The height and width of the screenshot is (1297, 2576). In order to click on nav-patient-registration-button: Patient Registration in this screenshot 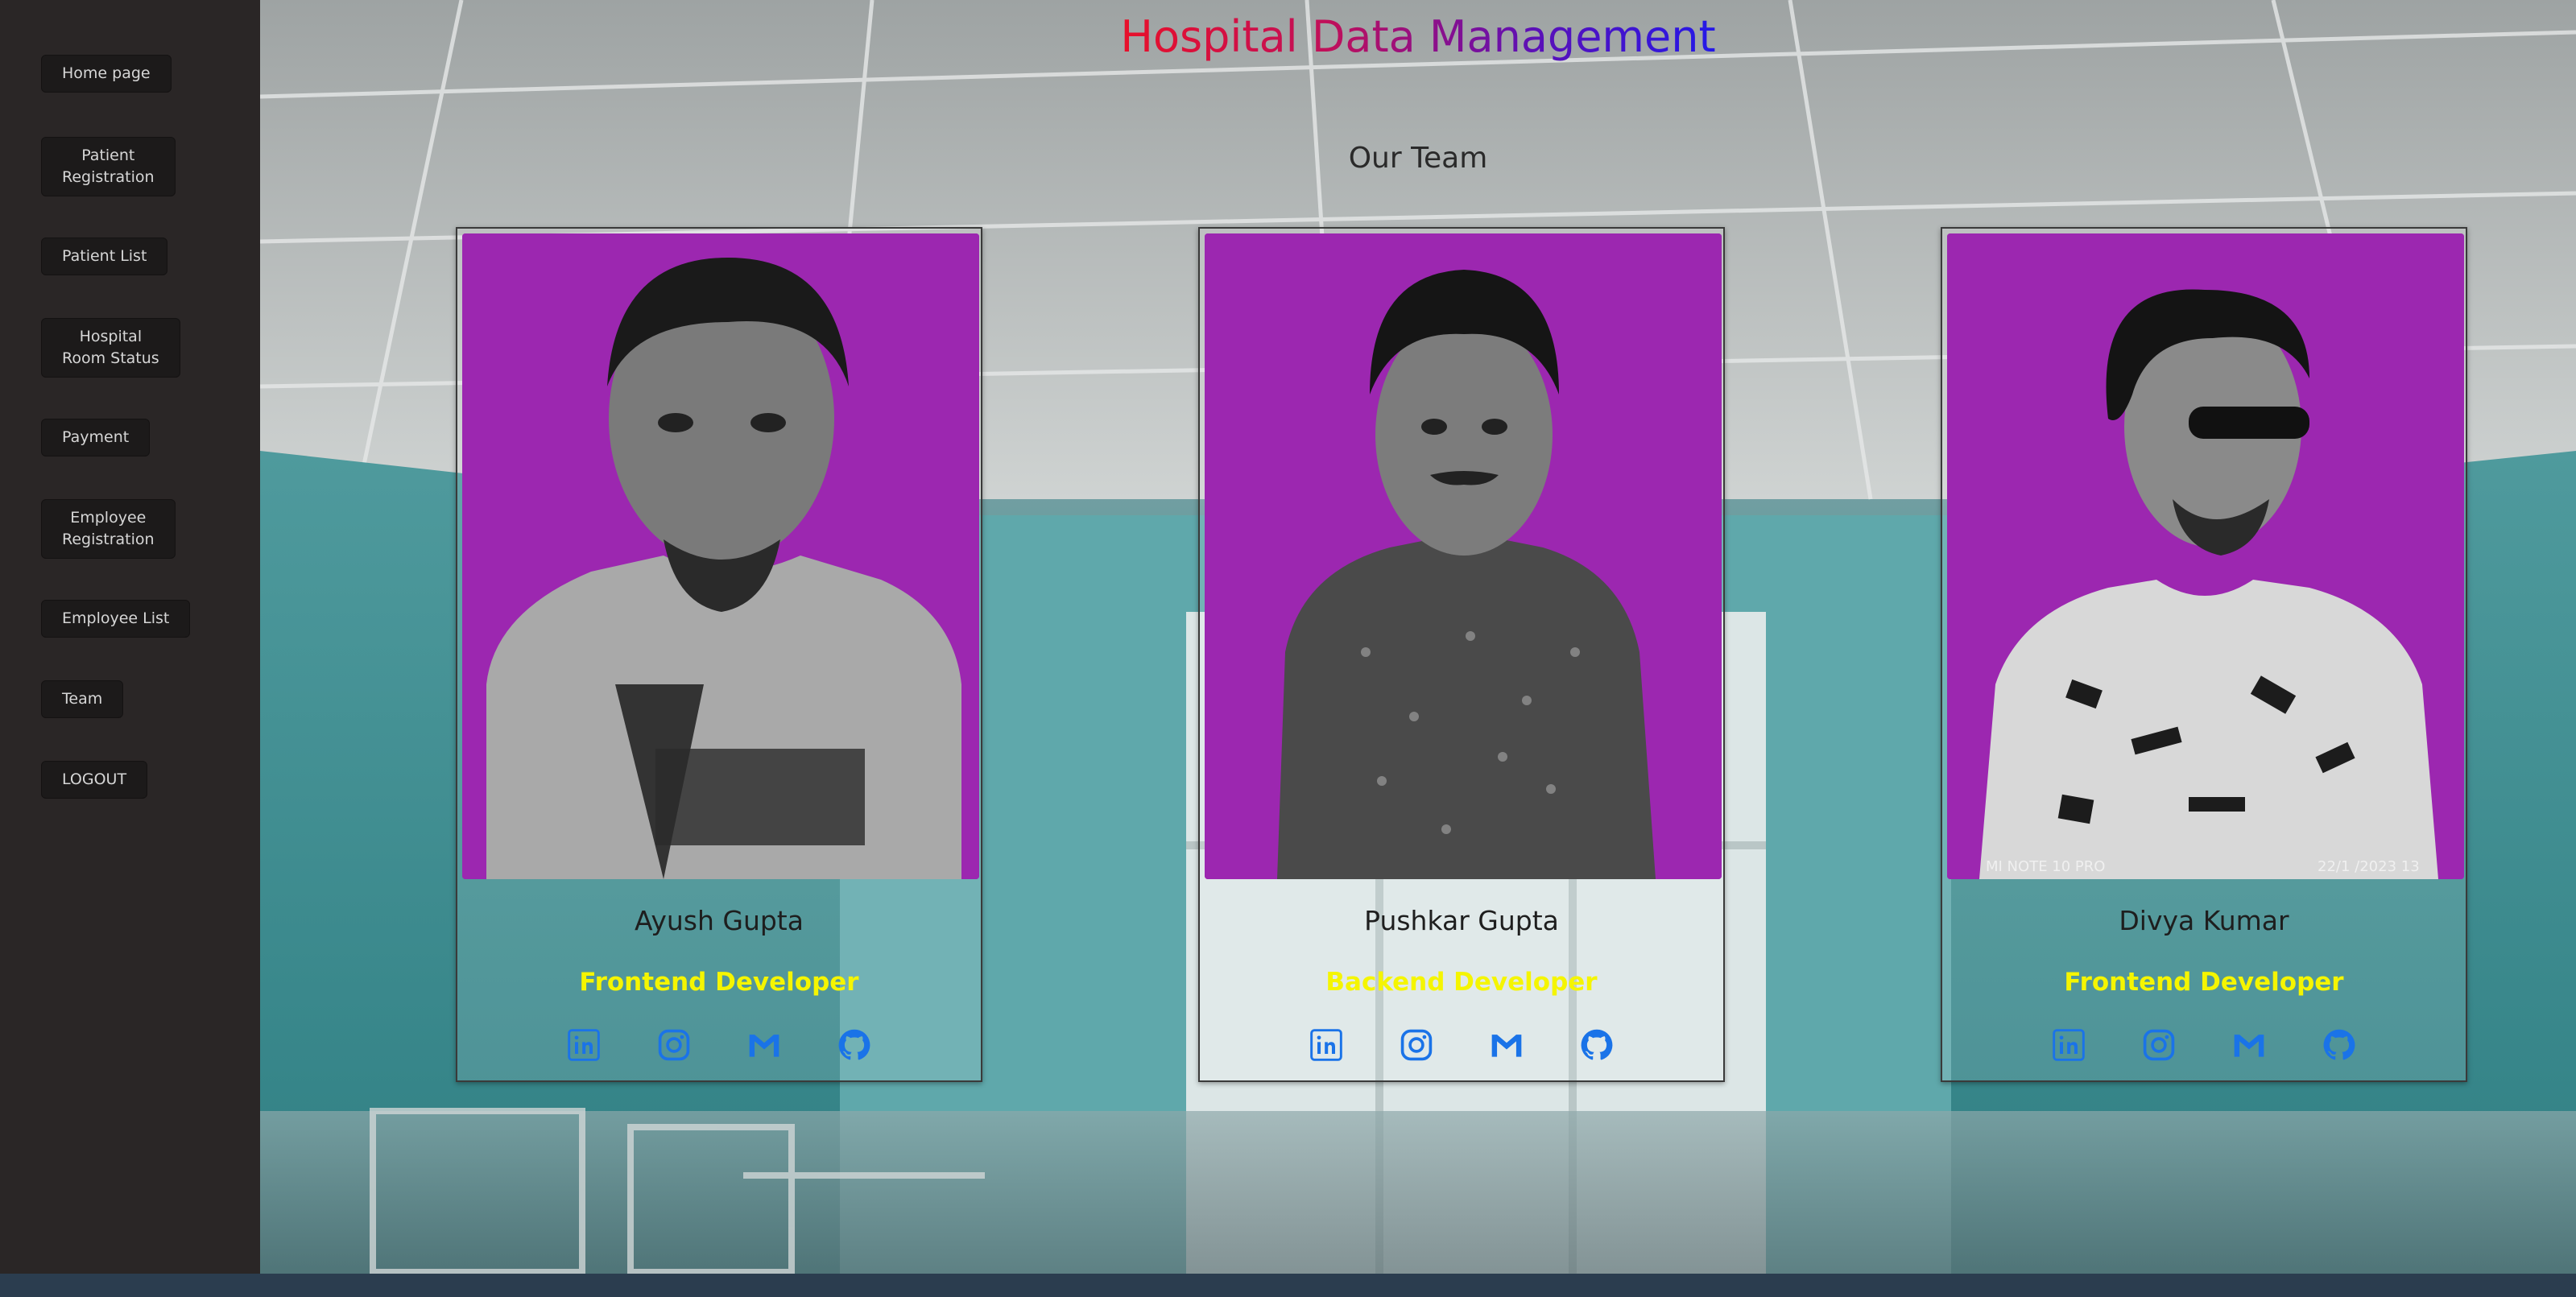, I will do `click(108, 166)`.